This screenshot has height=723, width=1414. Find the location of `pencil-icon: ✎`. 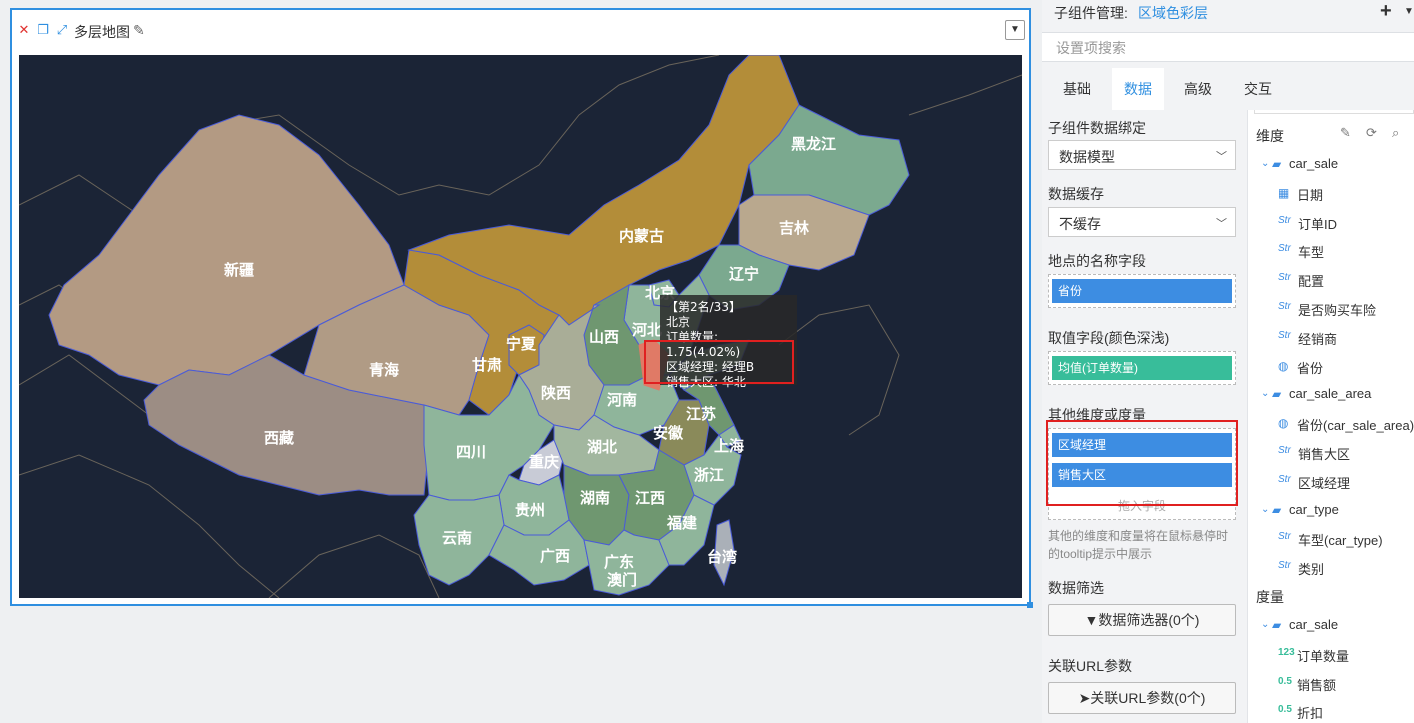

pencil-icon: ✎ is located at coordinates (139, 30).